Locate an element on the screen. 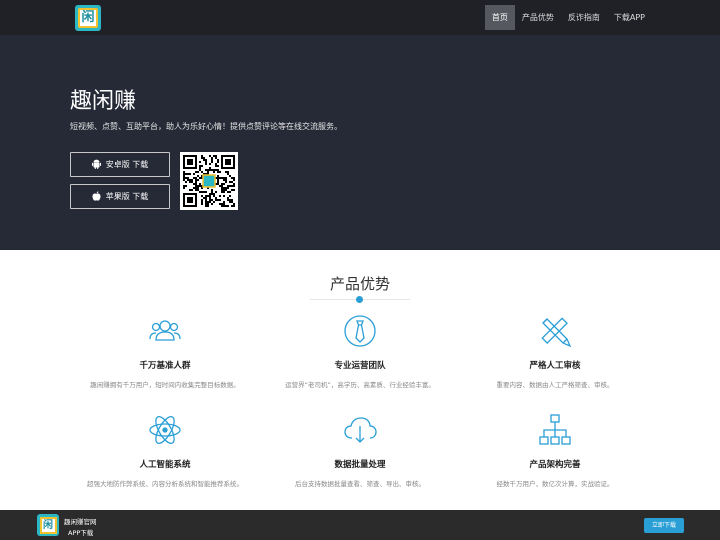  feature-card: 专业运营团队 运营界“老司机”，高学历、高素质、行业经验丰富。 is located at coordinates (360, 351).